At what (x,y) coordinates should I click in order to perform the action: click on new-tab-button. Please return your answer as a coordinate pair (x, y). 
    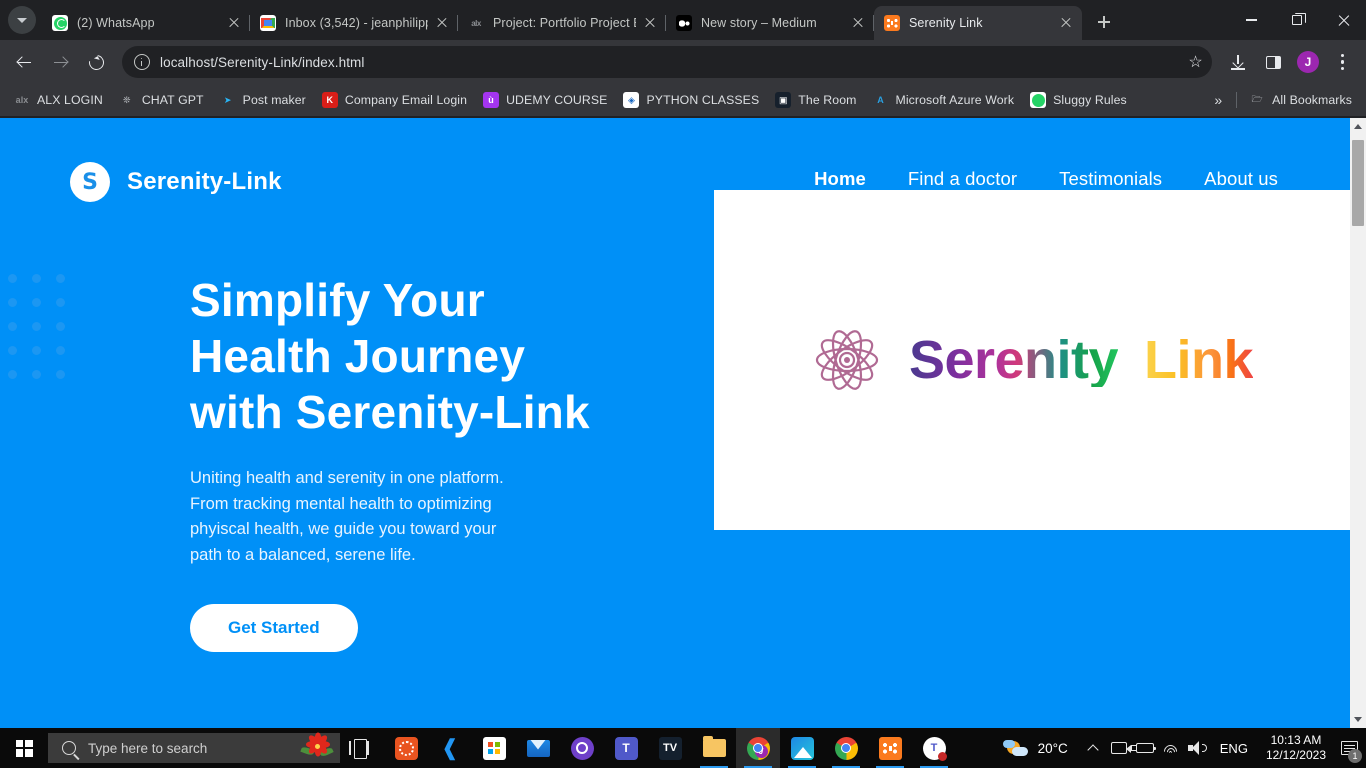
    Looking at the image, I should click on (1104, 22).